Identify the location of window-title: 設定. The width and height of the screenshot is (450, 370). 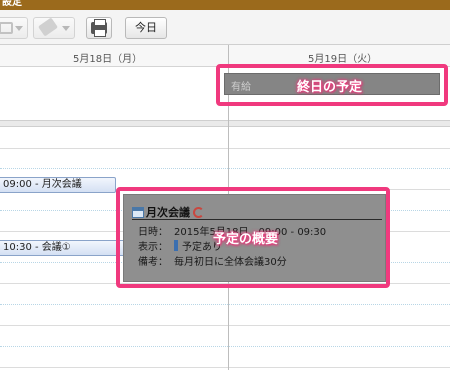
(12, 4).